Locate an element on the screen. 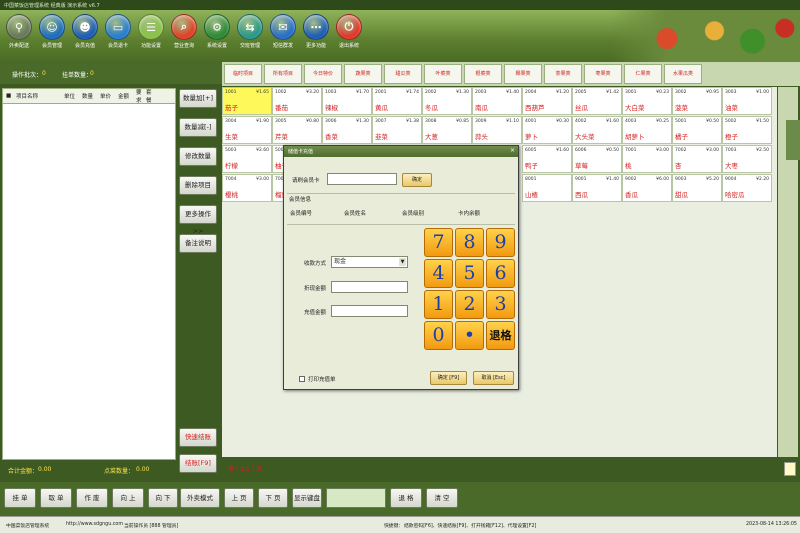  dish-cell: 2005 ¥1.42 丝瓜 is located at coordinates (597, 101).